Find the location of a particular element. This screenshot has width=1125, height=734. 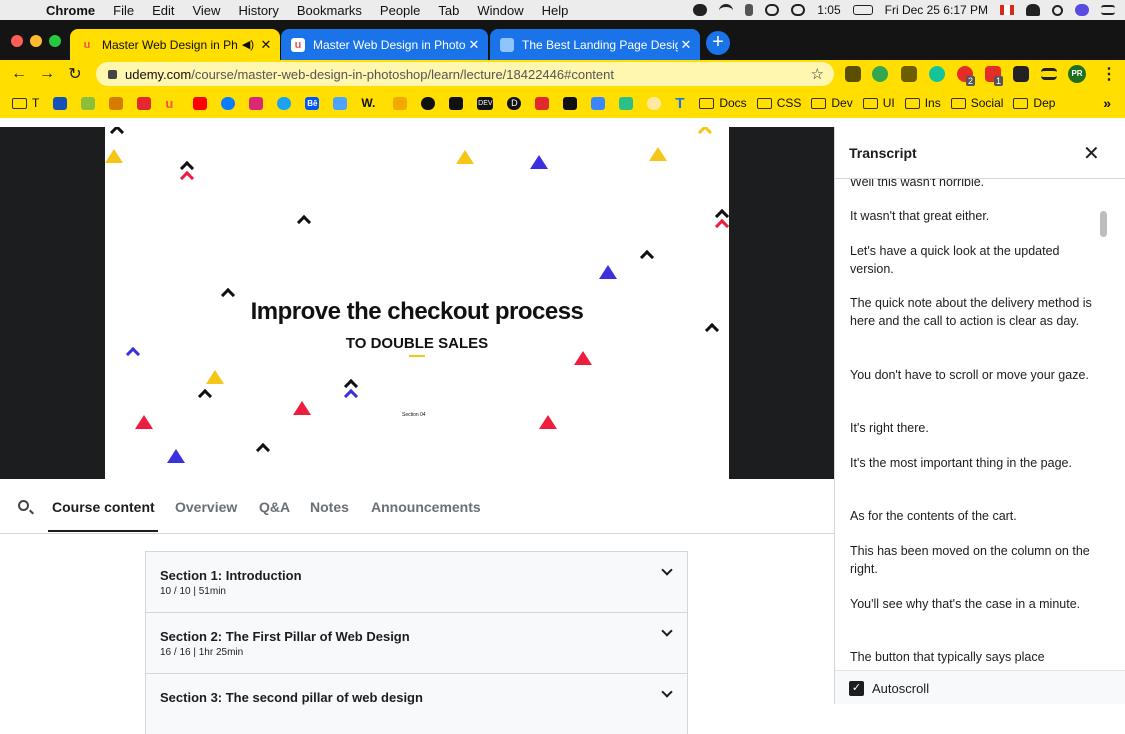

bookmark-red-square-icon is located at coordinates (144, 103).